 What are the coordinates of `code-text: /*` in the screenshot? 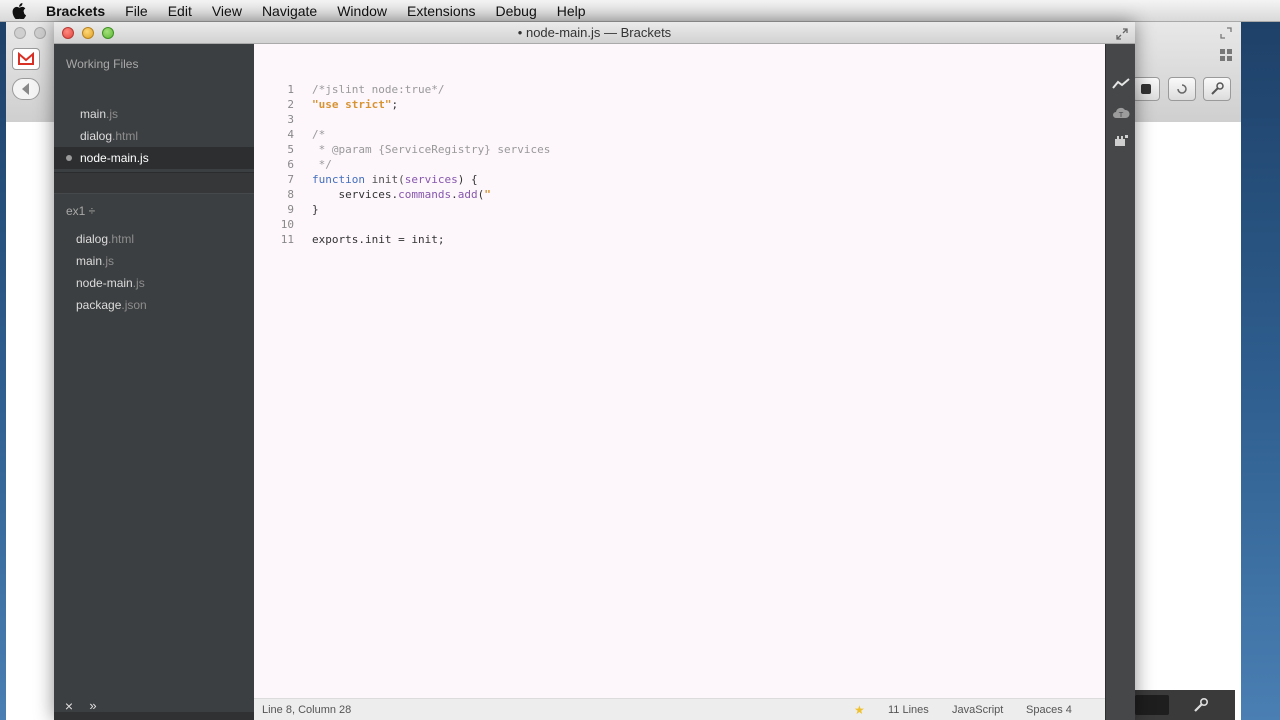 It's located at (318, 134).